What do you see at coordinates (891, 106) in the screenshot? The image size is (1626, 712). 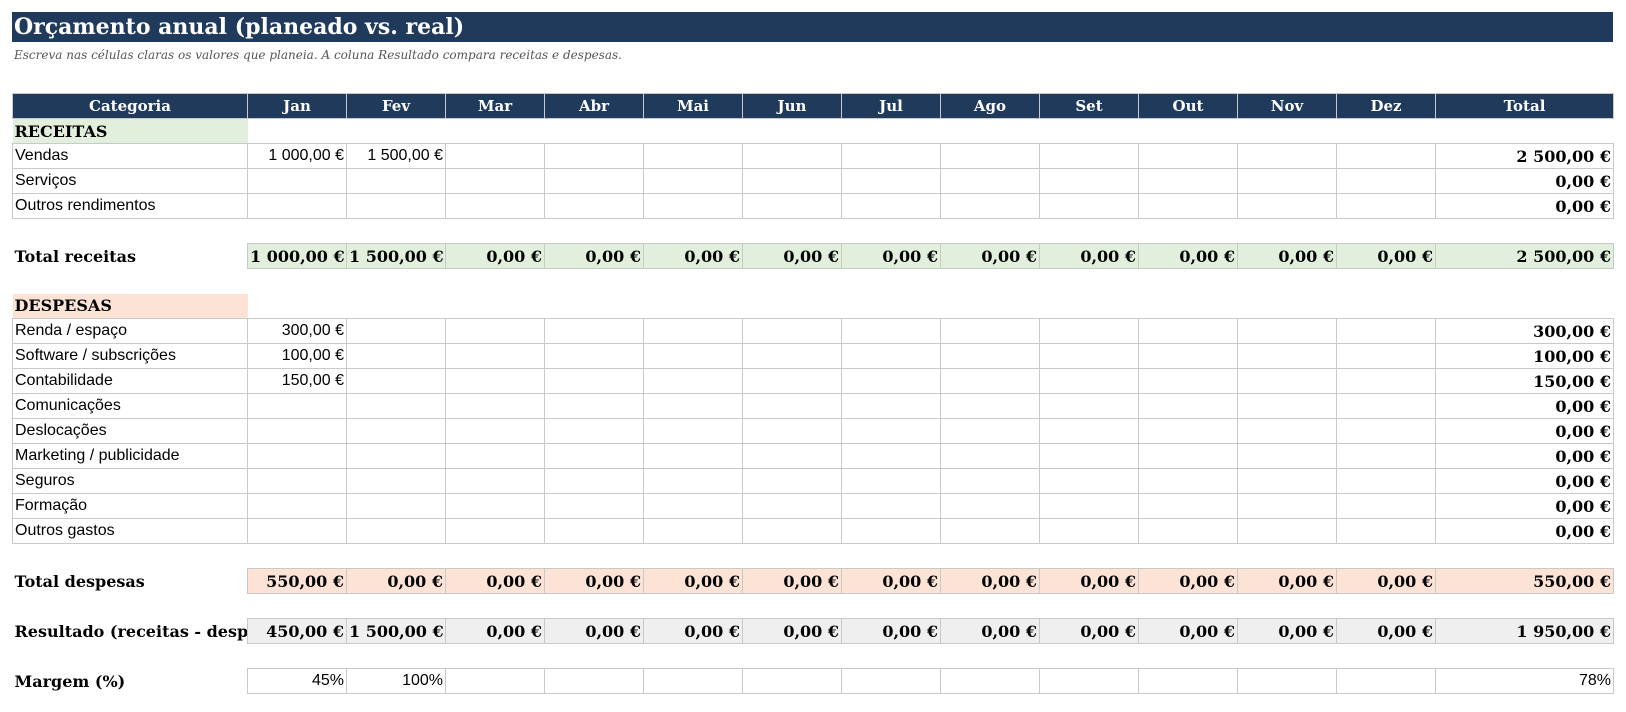 I see `column-header-jul: Jul` at bounding box center [891, 106].